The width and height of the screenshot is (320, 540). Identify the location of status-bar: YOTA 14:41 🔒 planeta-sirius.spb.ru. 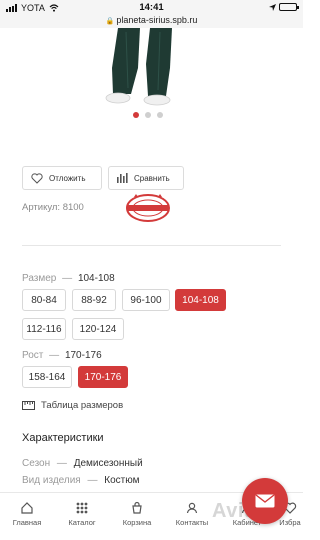
(151, 14).